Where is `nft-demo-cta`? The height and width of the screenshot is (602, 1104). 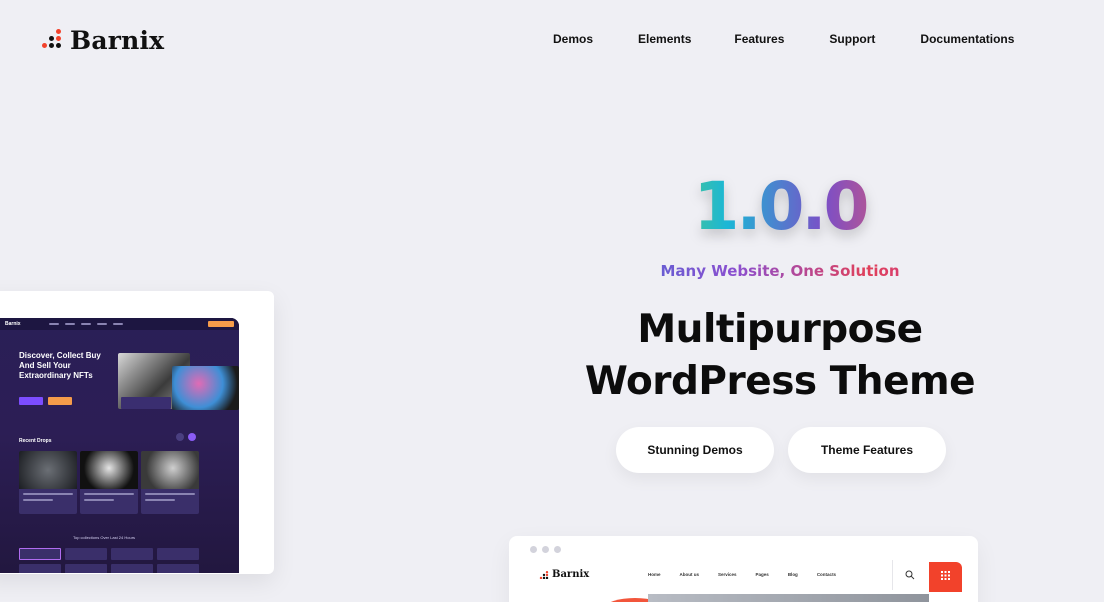
nft-demo-cta is located at coordinates (221, 324).